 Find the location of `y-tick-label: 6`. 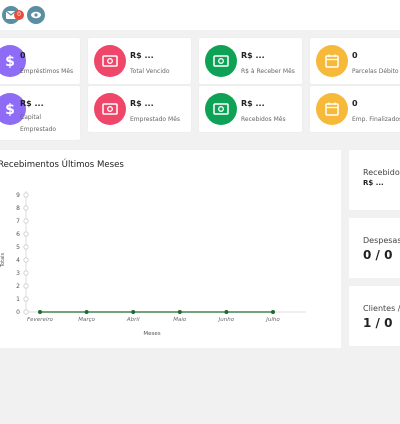

y-tick-label: 6 is located at coordinates (18, 234).